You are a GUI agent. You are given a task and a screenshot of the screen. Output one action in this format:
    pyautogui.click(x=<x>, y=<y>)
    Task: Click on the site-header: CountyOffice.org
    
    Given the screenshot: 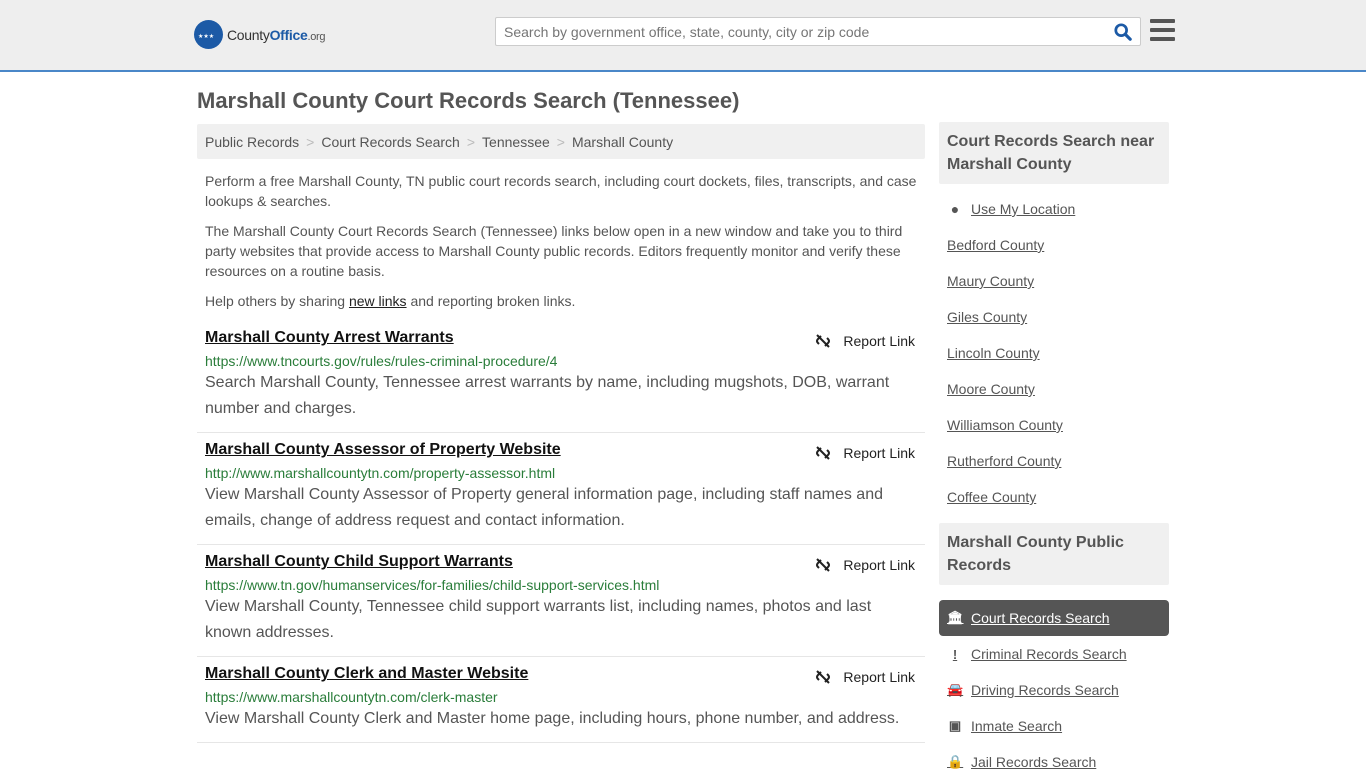 What is the action you would take?
    pyautogui.click(x=683, y=36)
    